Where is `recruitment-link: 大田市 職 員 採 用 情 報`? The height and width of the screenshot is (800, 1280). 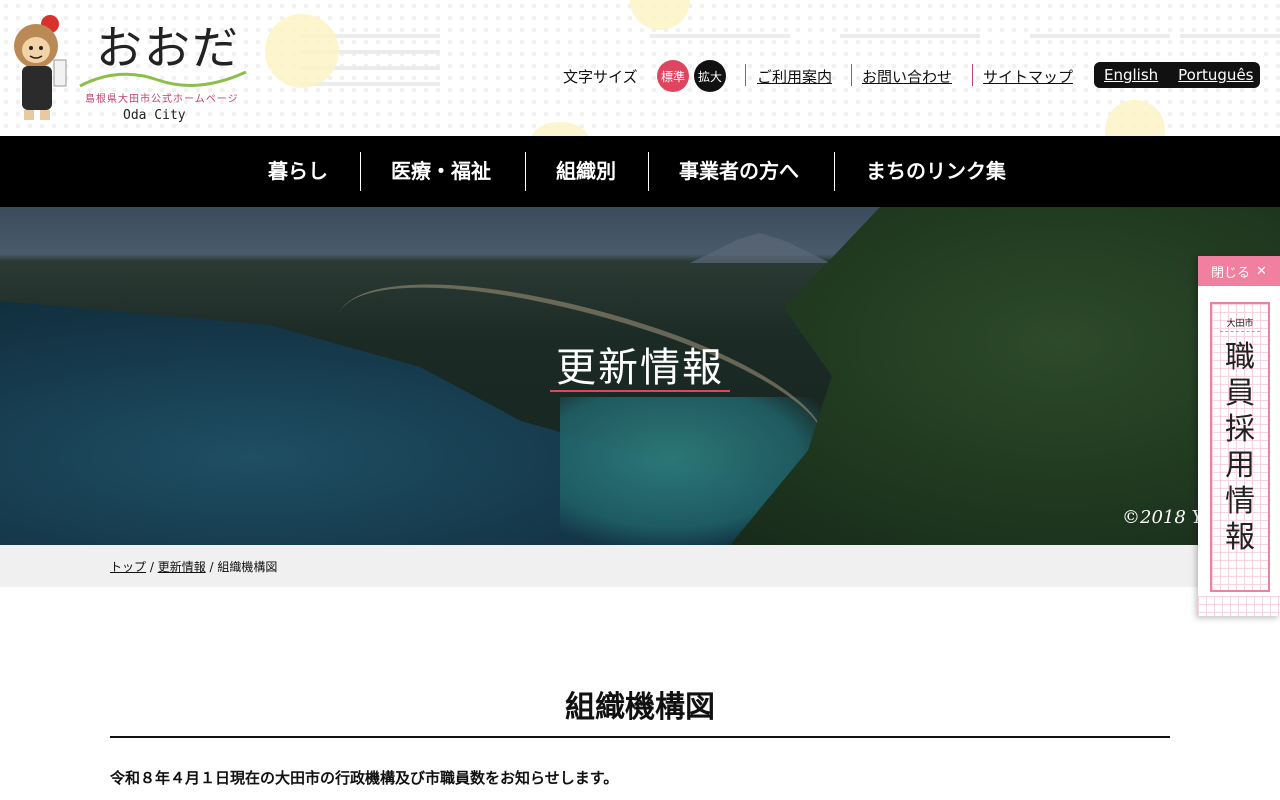
recruitment-link: 大田市 職 員 採 用 情 報 is located at coordinates (1240, 447).